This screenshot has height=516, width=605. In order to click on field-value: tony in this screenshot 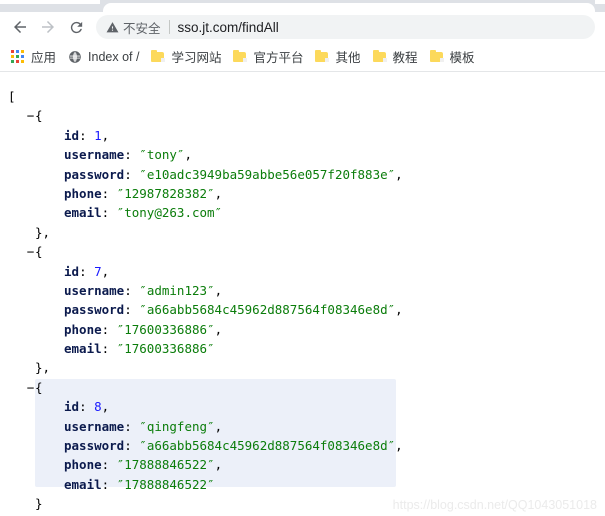, I will do `click(161, 155)`.